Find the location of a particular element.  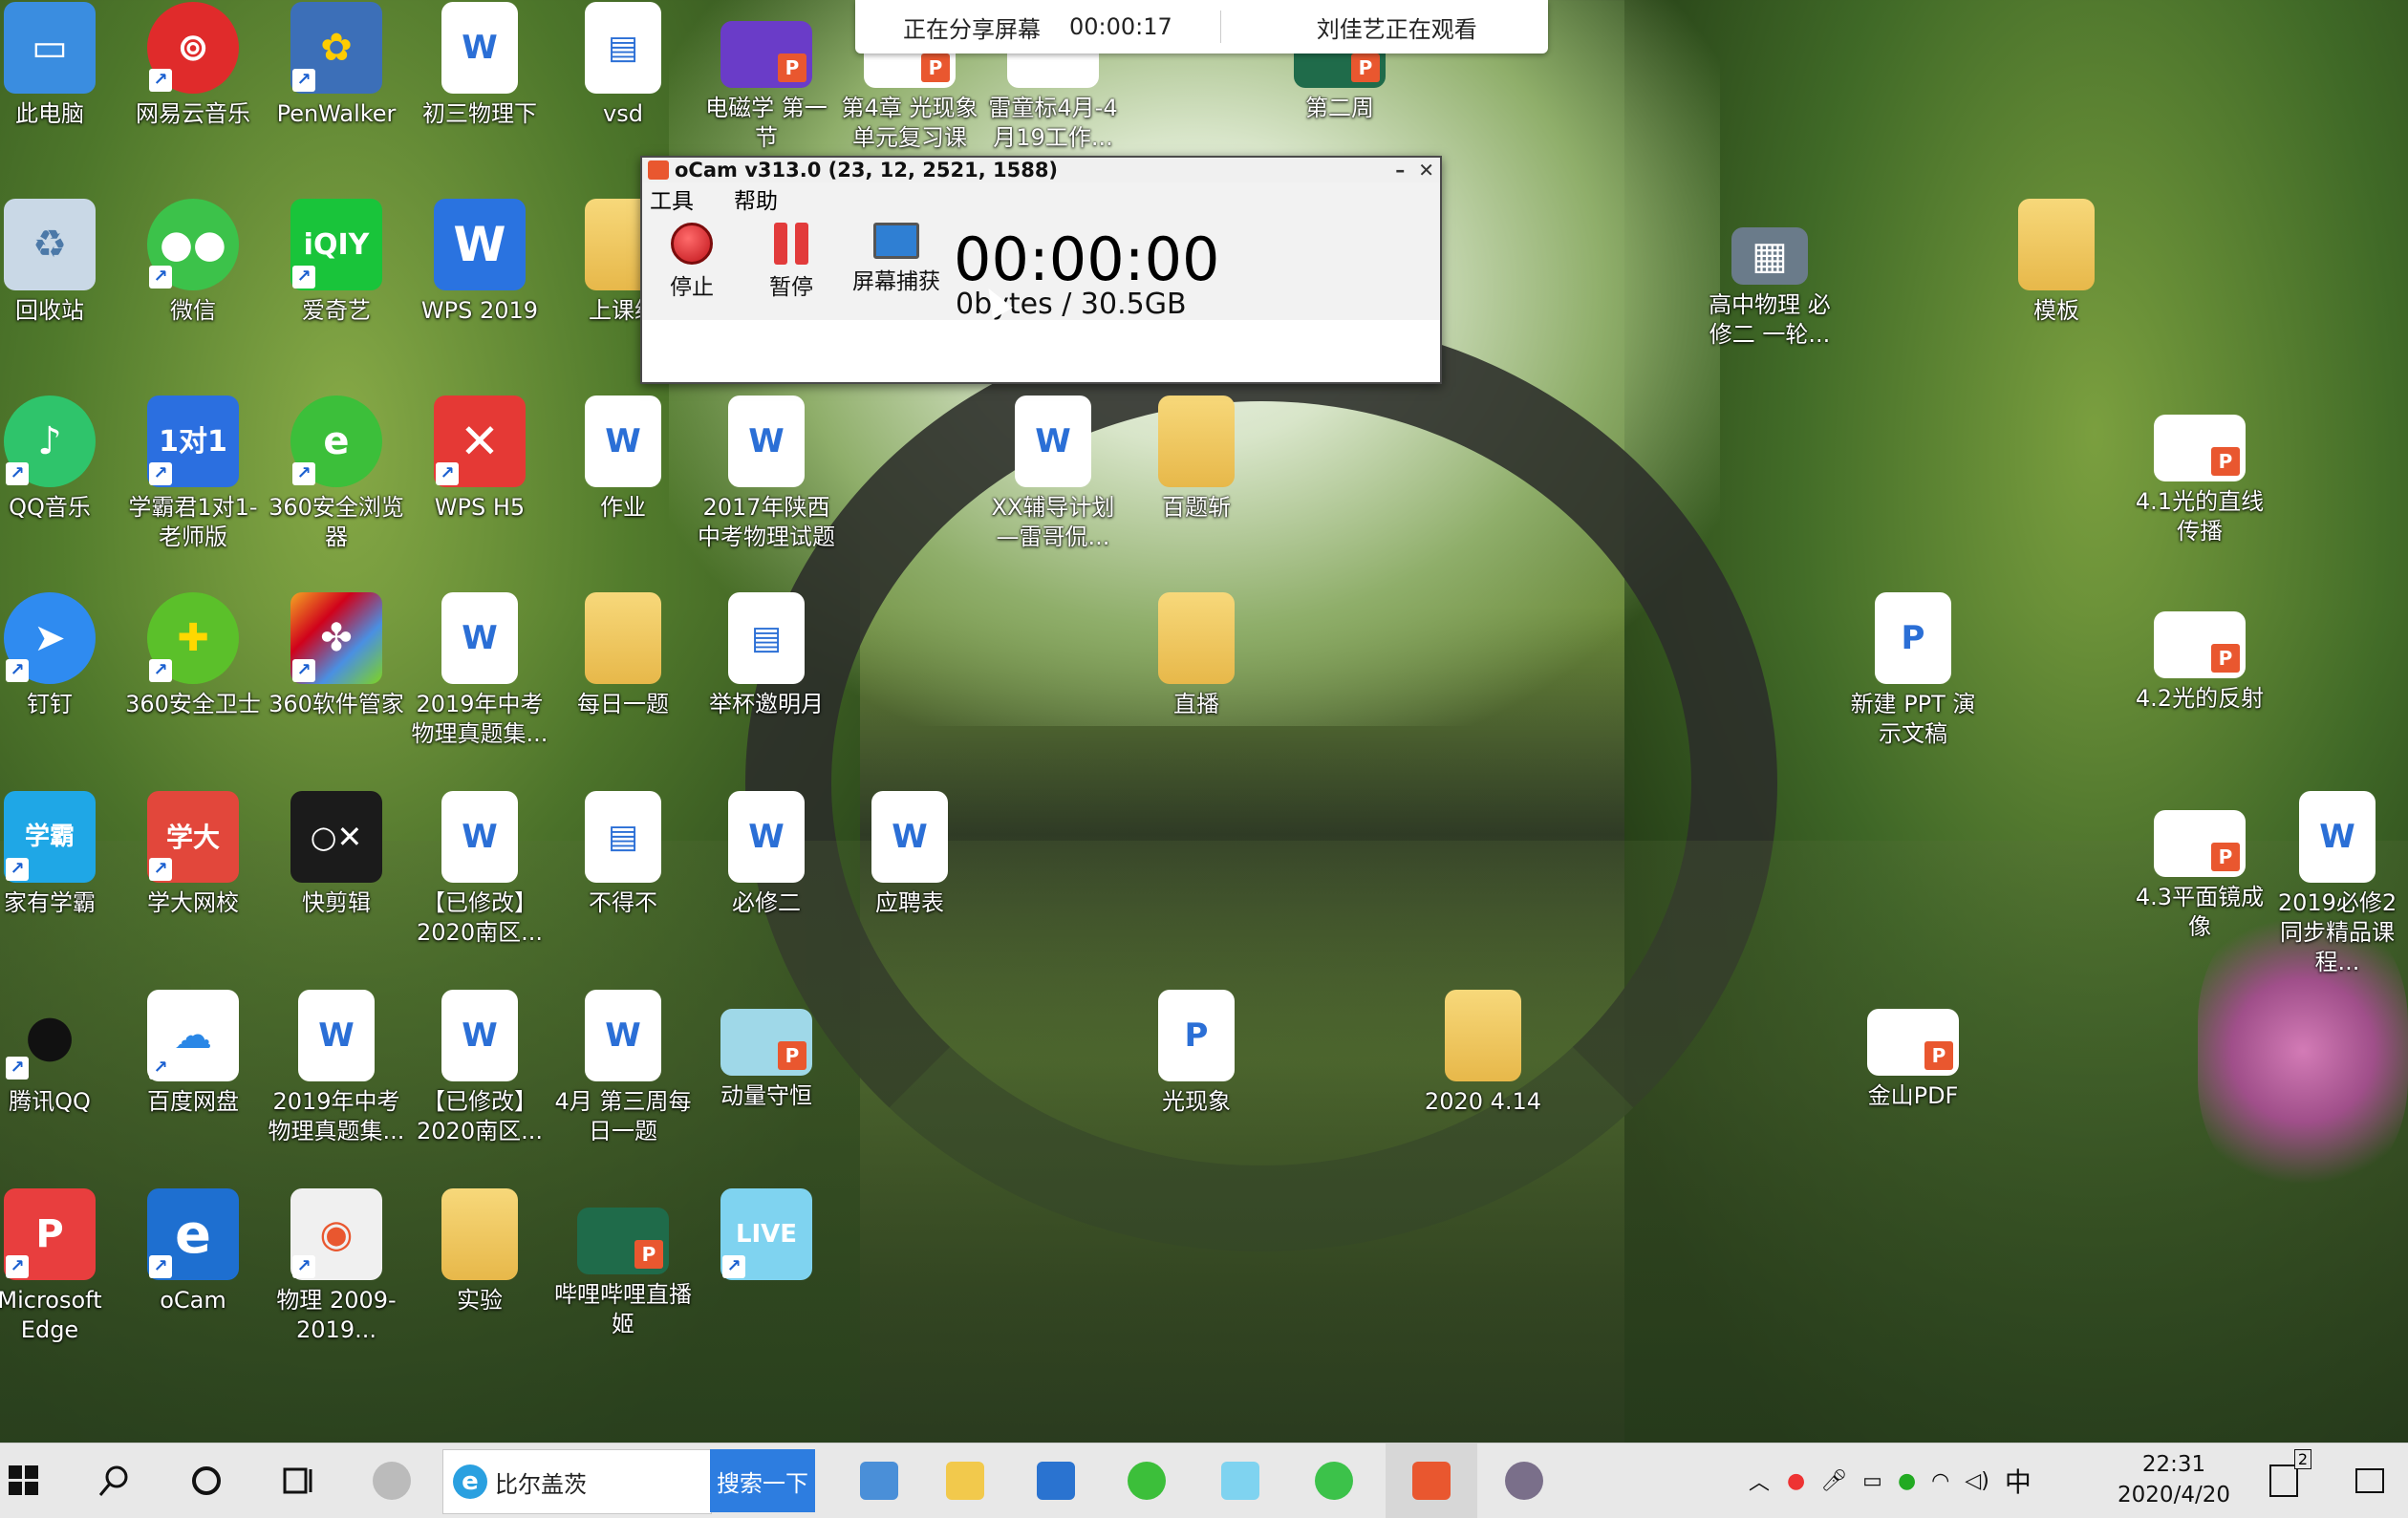

desktop-icon-daily-question: 每日一题 is located at coordinates (623, 655).